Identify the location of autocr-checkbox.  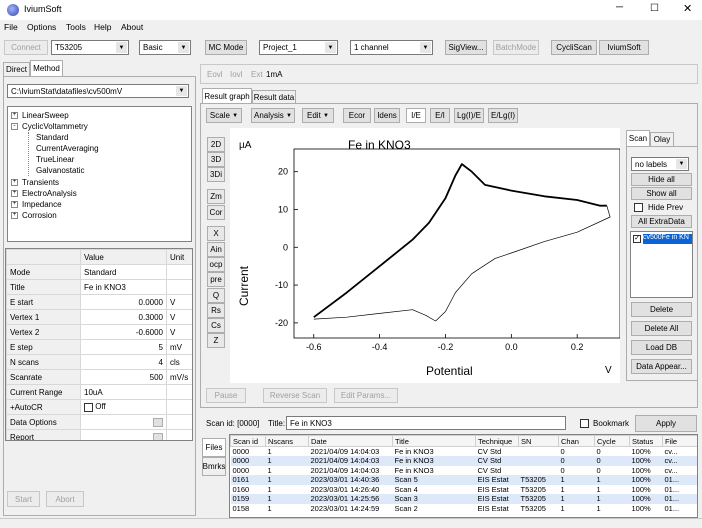
(88, 407).